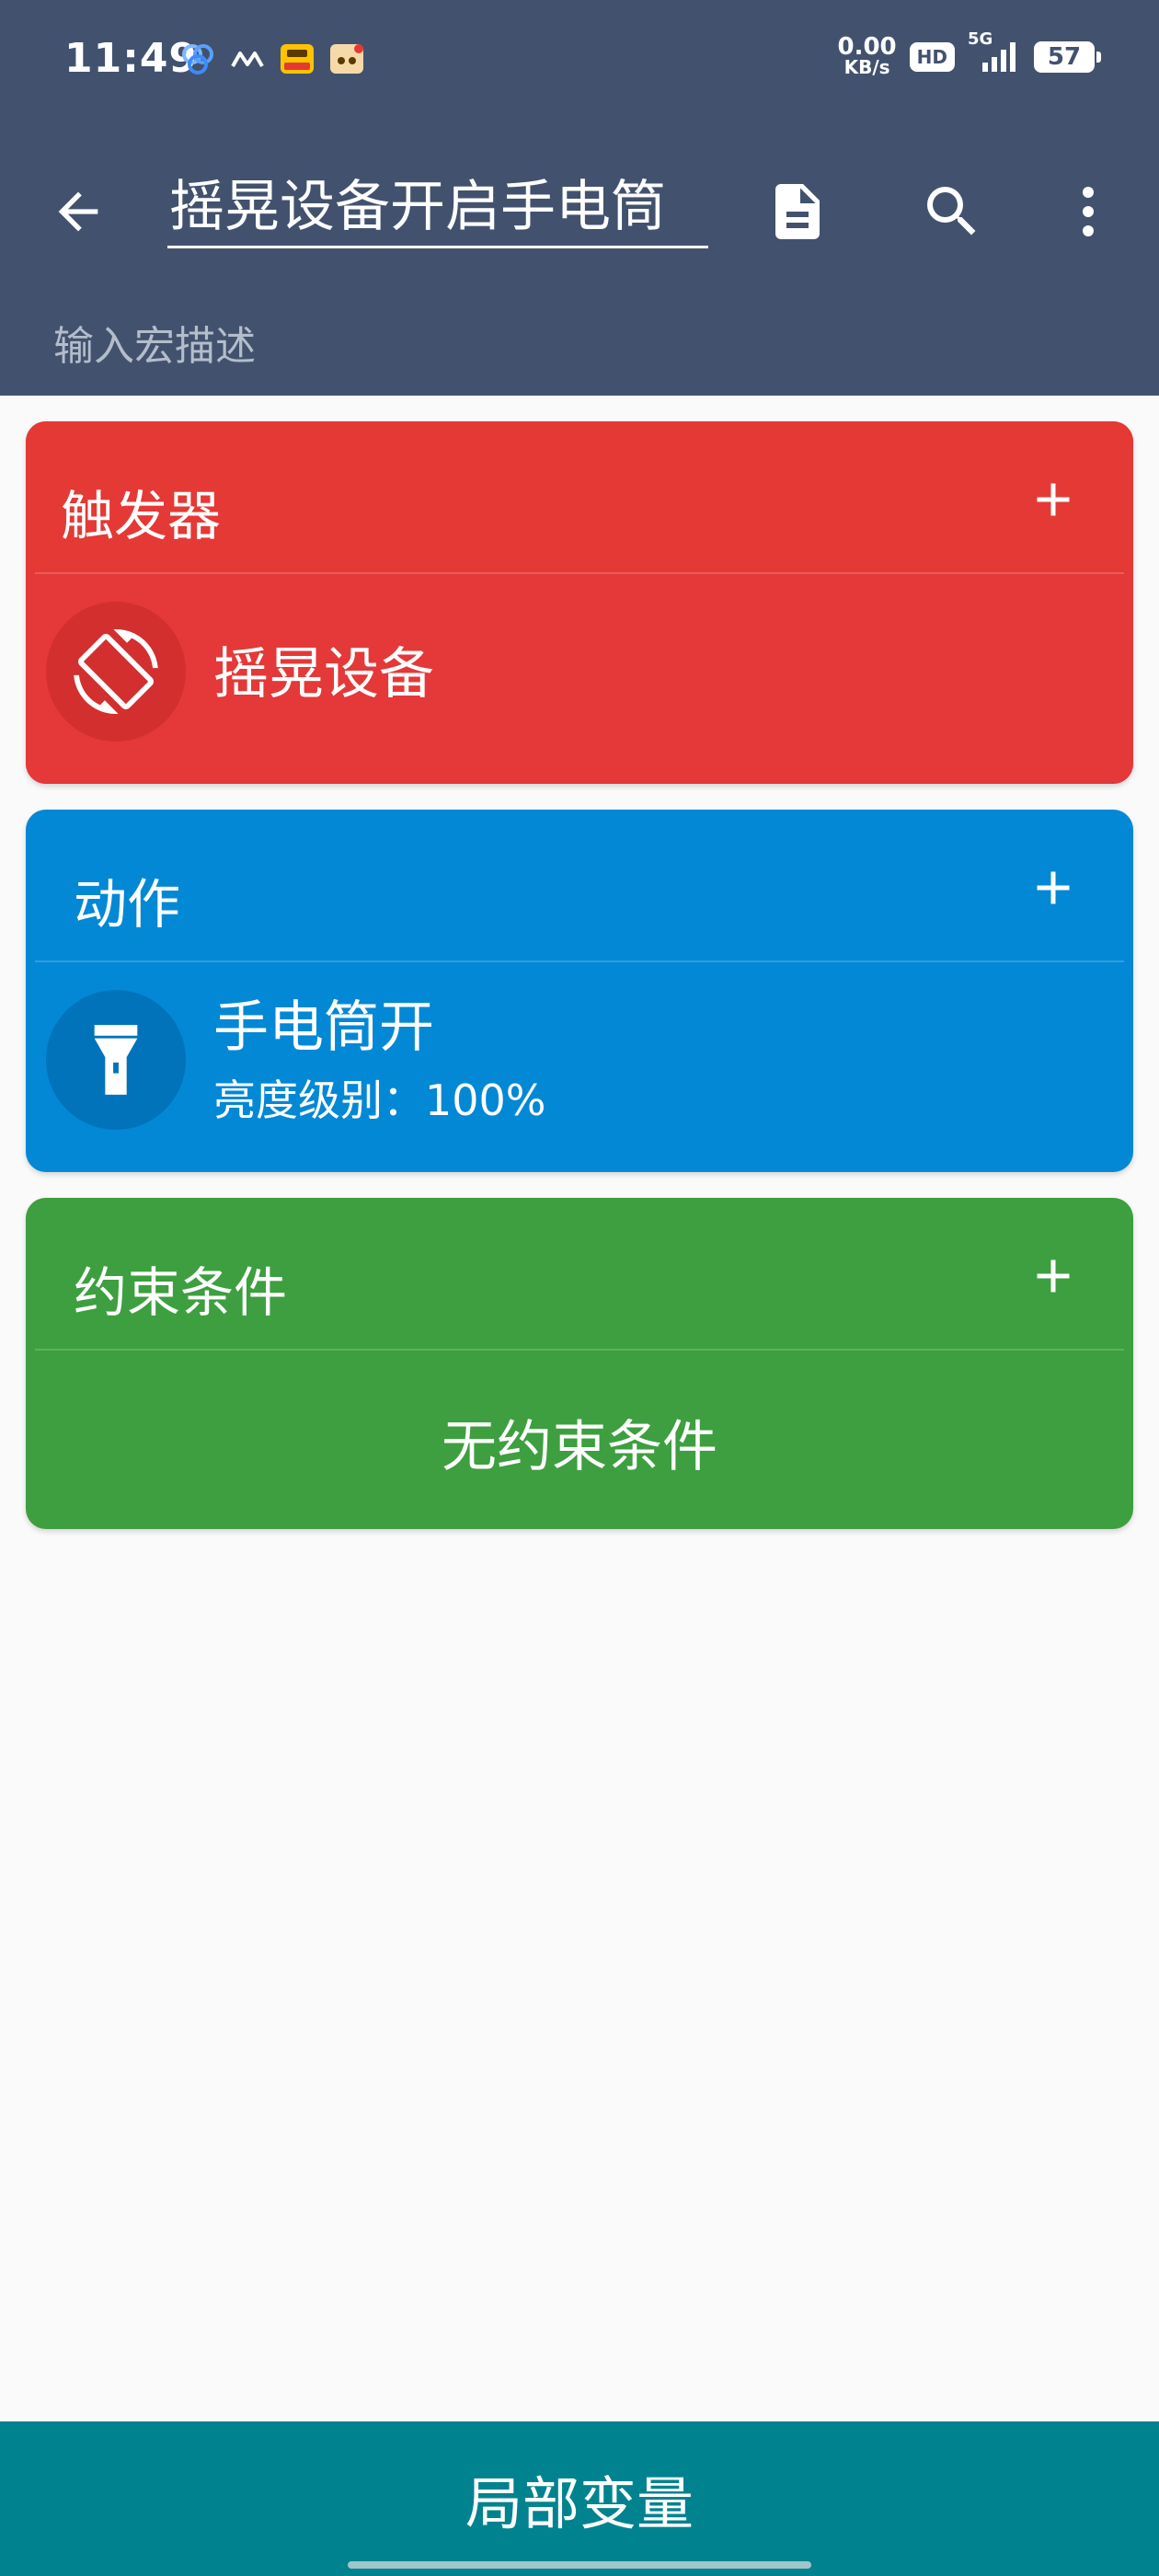 This screenshot has width=1159, height=2576. I want to click on no-constraints-text: 无约束条件, so click(579, 1447).